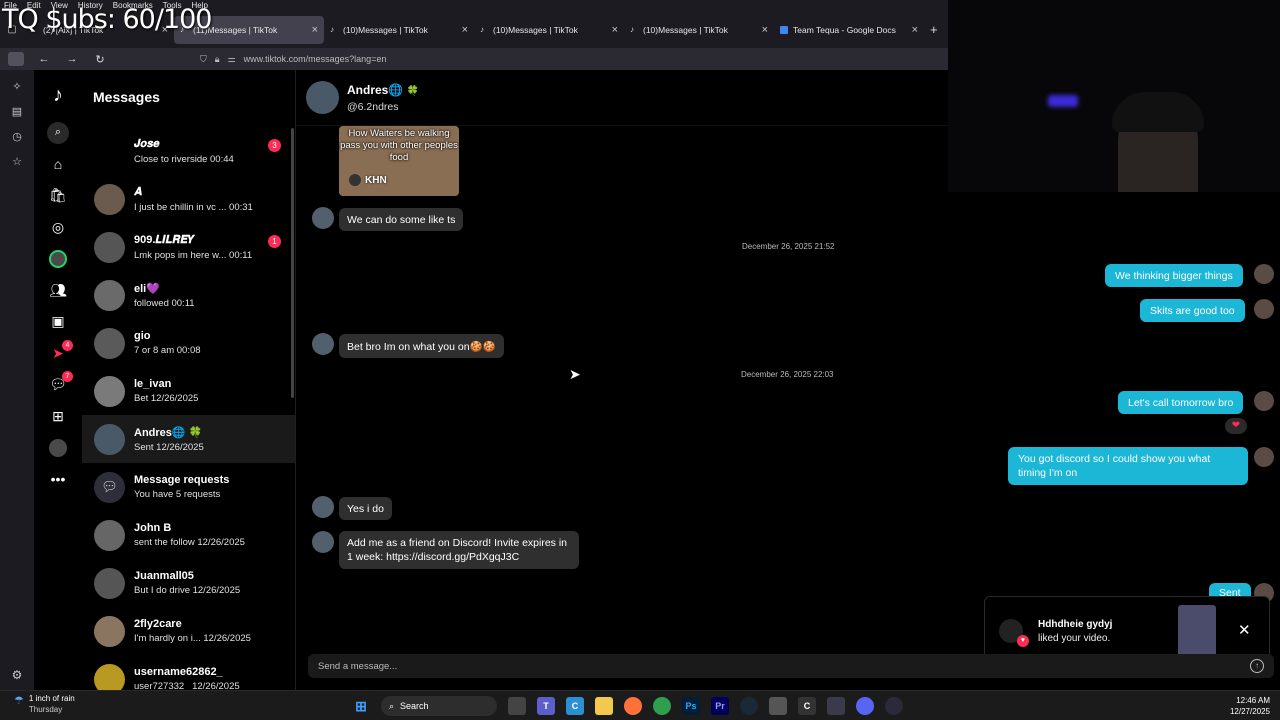 The image size is (1280, 720). I want to click on synced-tabs-icon: ▤, so click(17, 111).